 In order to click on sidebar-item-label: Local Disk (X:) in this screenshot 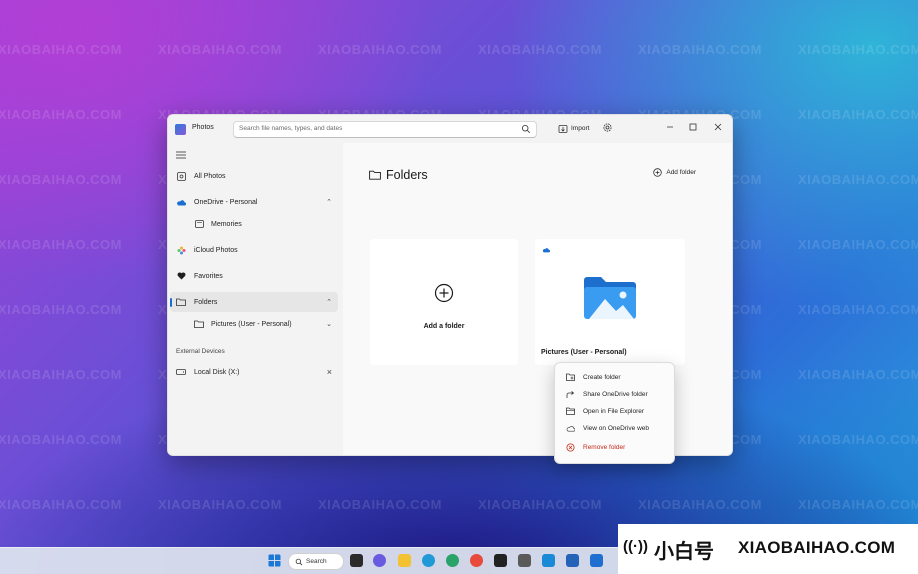, I will do `click(217, 372)`.